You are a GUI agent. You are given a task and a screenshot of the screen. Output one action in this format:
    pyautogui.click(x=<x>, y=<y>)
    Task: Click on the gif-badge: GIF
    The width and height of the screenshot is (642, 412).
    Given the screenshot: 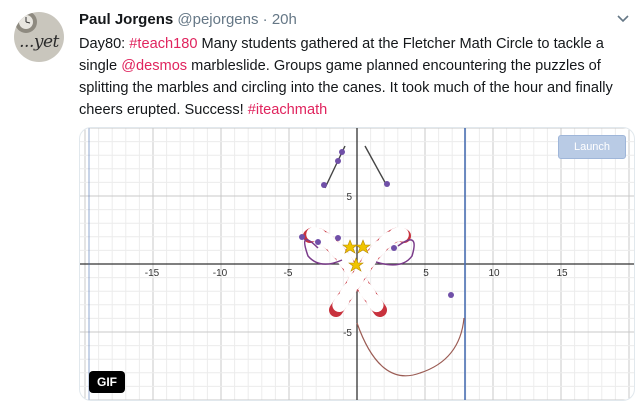 What is the action you would take?
    pyautogui.click(x=107, y=382)
    